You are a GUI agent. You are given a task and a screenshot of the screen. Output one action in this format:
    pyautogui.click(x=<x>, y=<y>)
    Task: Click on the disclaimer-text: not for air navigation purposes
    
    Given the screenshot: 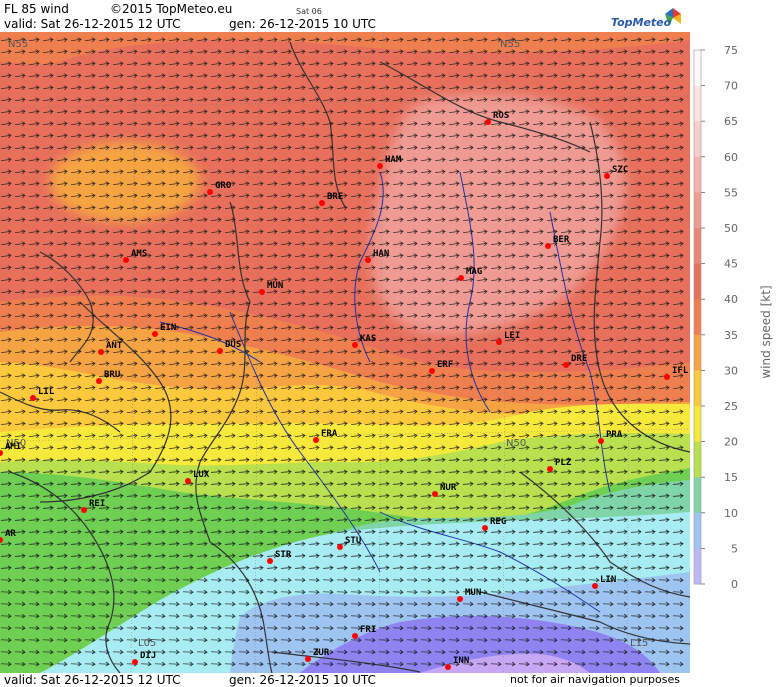 What is the action you would take?
    pyautogui.click(x=595, y=679)
    